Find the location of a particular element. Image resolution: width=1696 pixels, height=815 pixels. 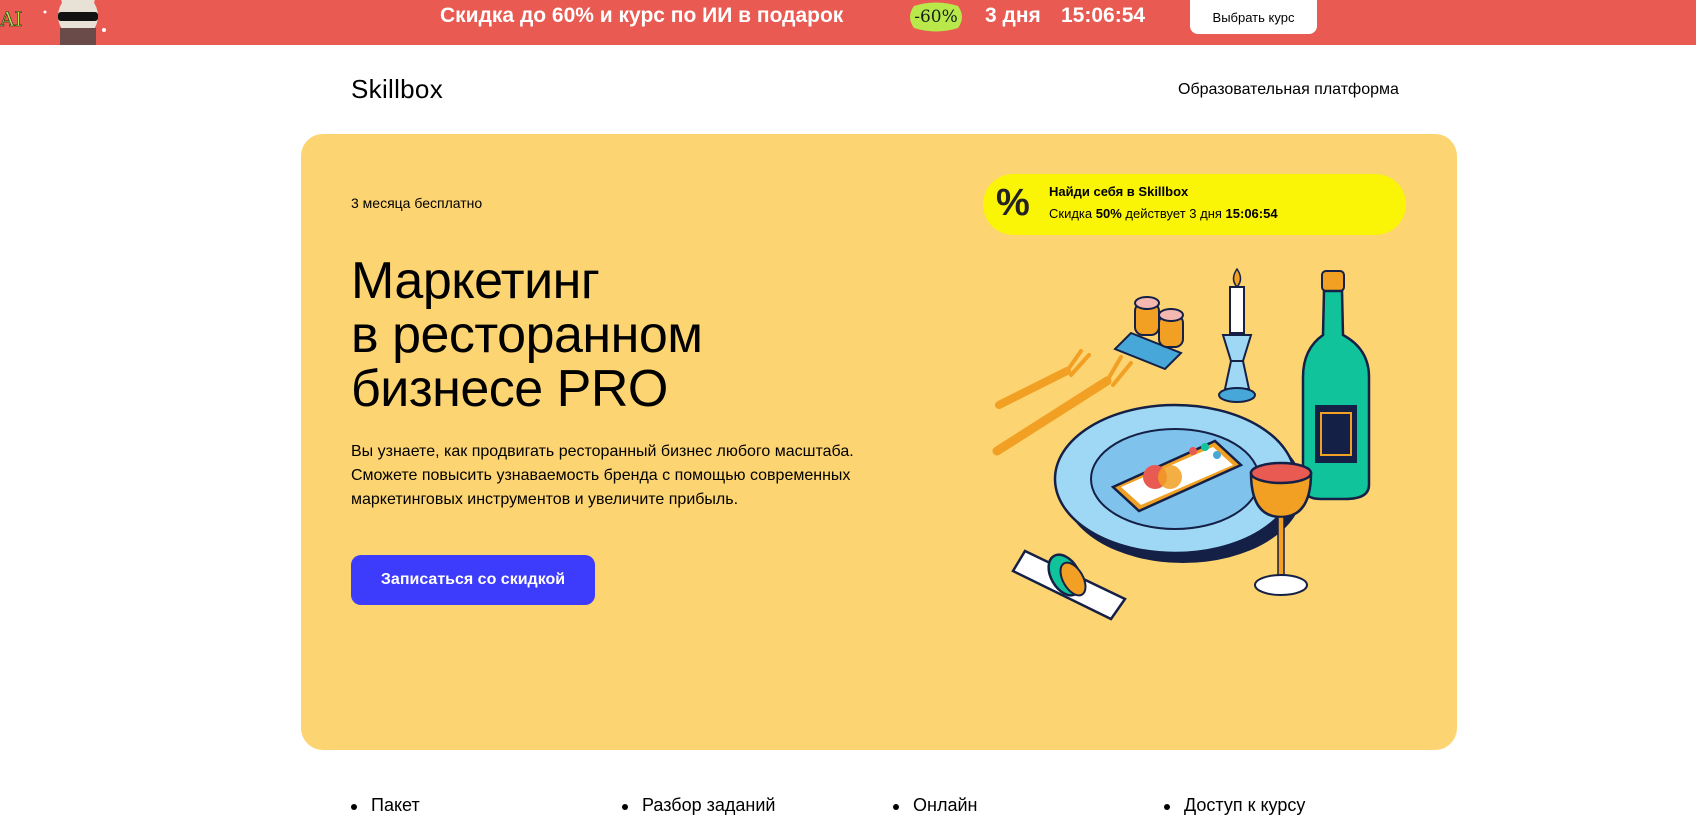

hero-eyebrow: 3 месяца бесплатно is located at coordinates (417, 203).